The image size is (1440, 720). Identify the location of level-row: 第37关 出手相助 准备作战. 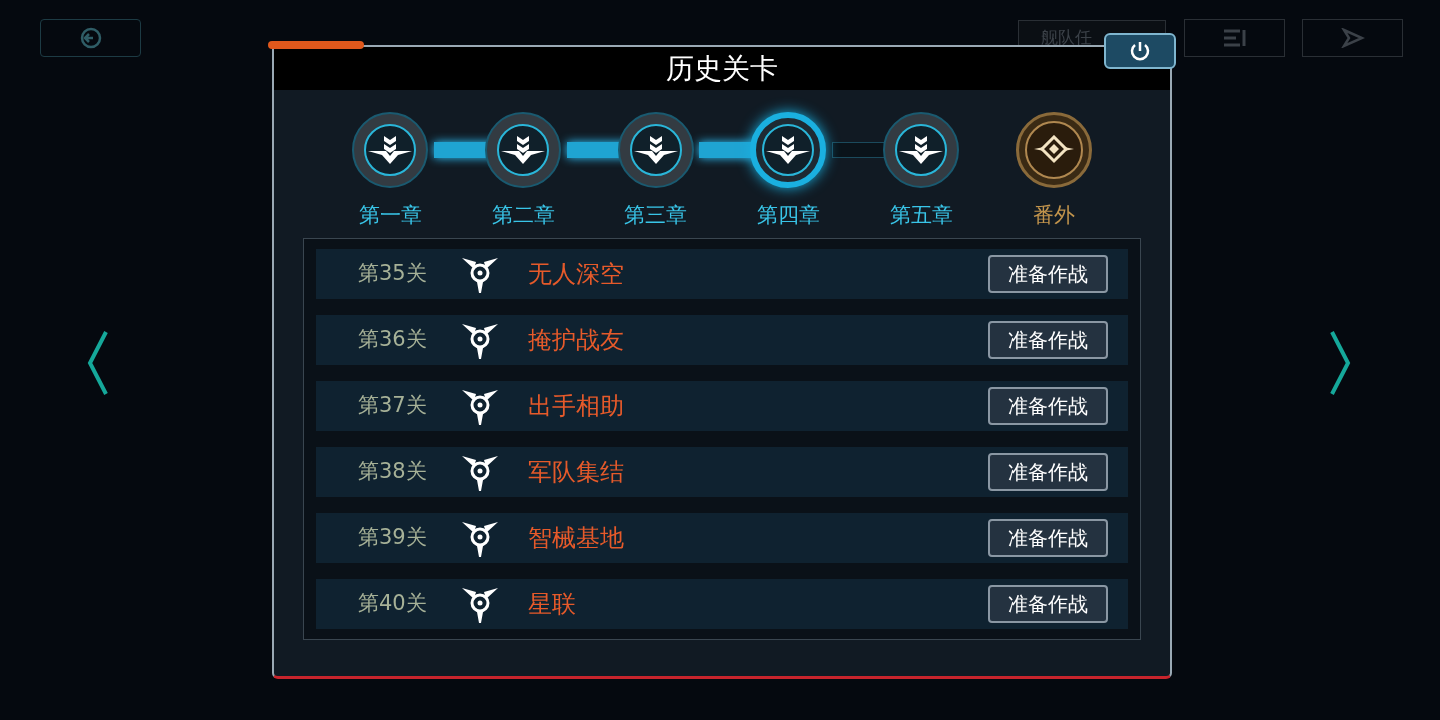
(722, 405).